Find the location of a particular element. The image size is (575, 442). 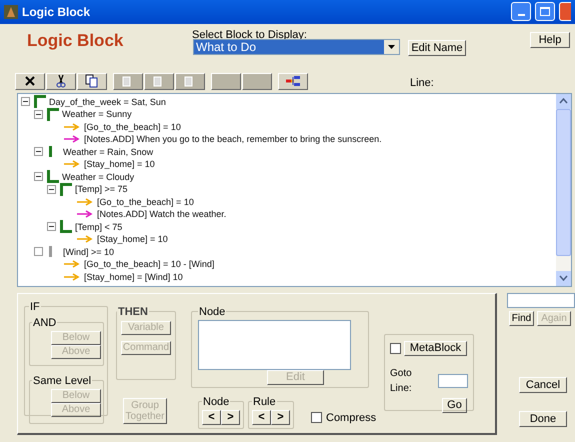

group-label: THEN is located at coordinates (133, 312).